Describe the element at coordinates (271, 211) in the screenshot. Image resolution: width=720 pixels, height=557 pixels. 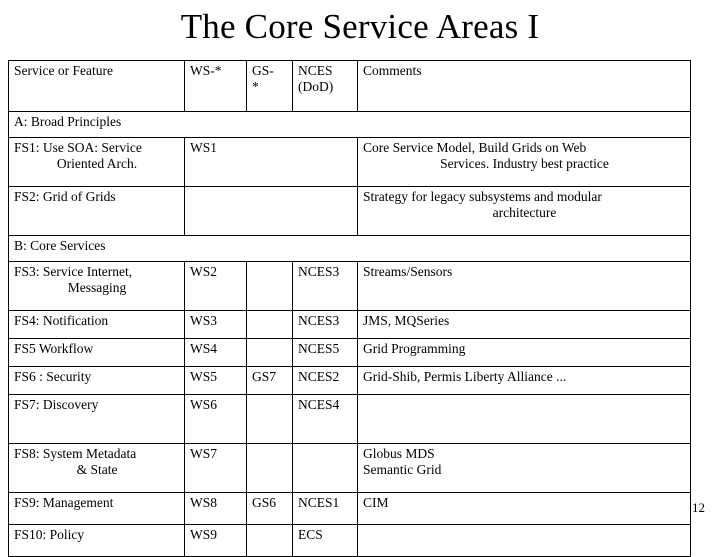
I see `row-ws-gs-nces-merged` at that location.